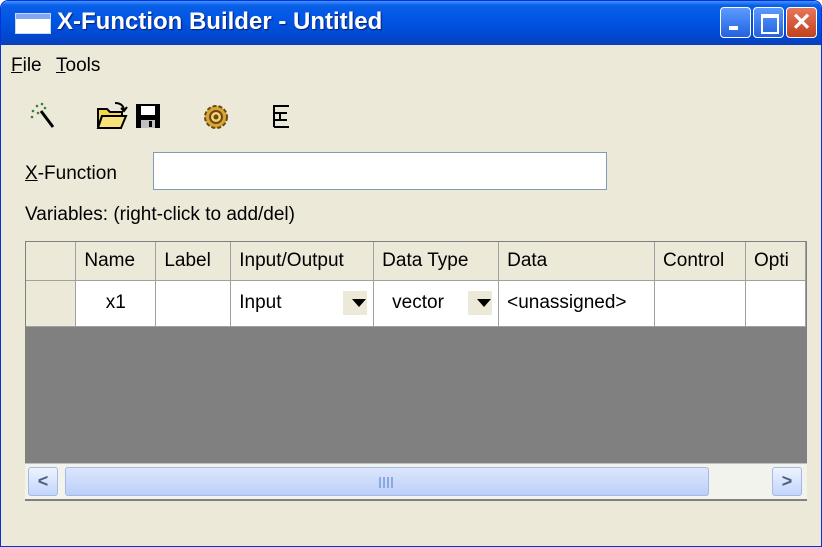 This screenshot has width=822, height=547. What do you see at coordinates (411, 119) in the screenshot?
I see `toolbar` at bounding box center [411, 119].